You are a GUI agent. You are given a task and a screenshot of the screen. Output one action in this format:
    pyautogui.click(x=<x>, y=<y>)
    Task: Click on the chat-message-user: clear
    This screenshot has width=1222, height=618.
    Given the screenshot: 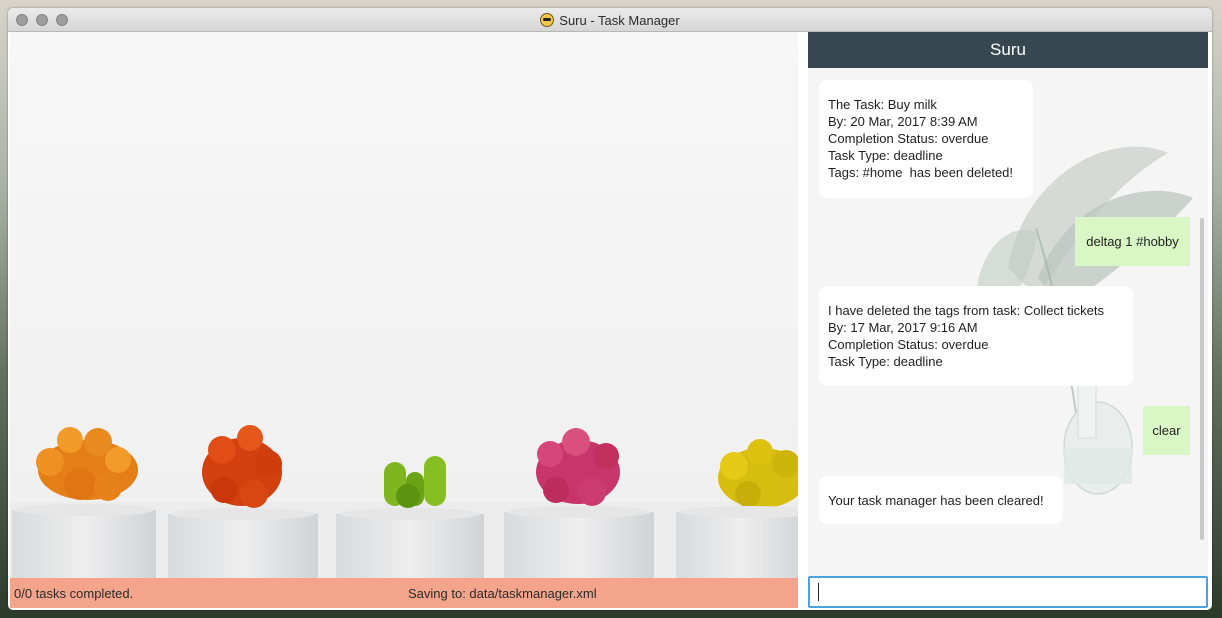 What is the action you would take?
    pyautogui.click(x=1166, y=430)
    